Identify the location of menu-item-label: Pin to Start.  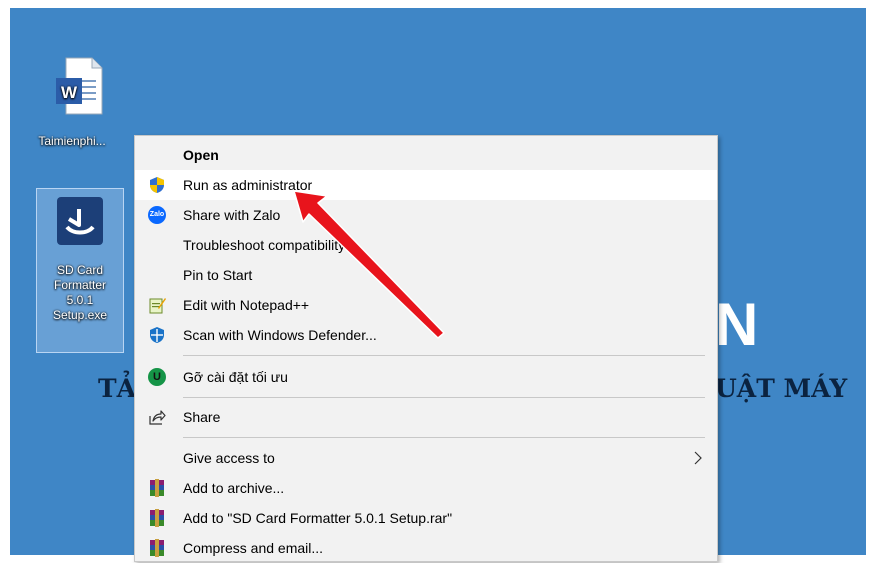
(218, 275).